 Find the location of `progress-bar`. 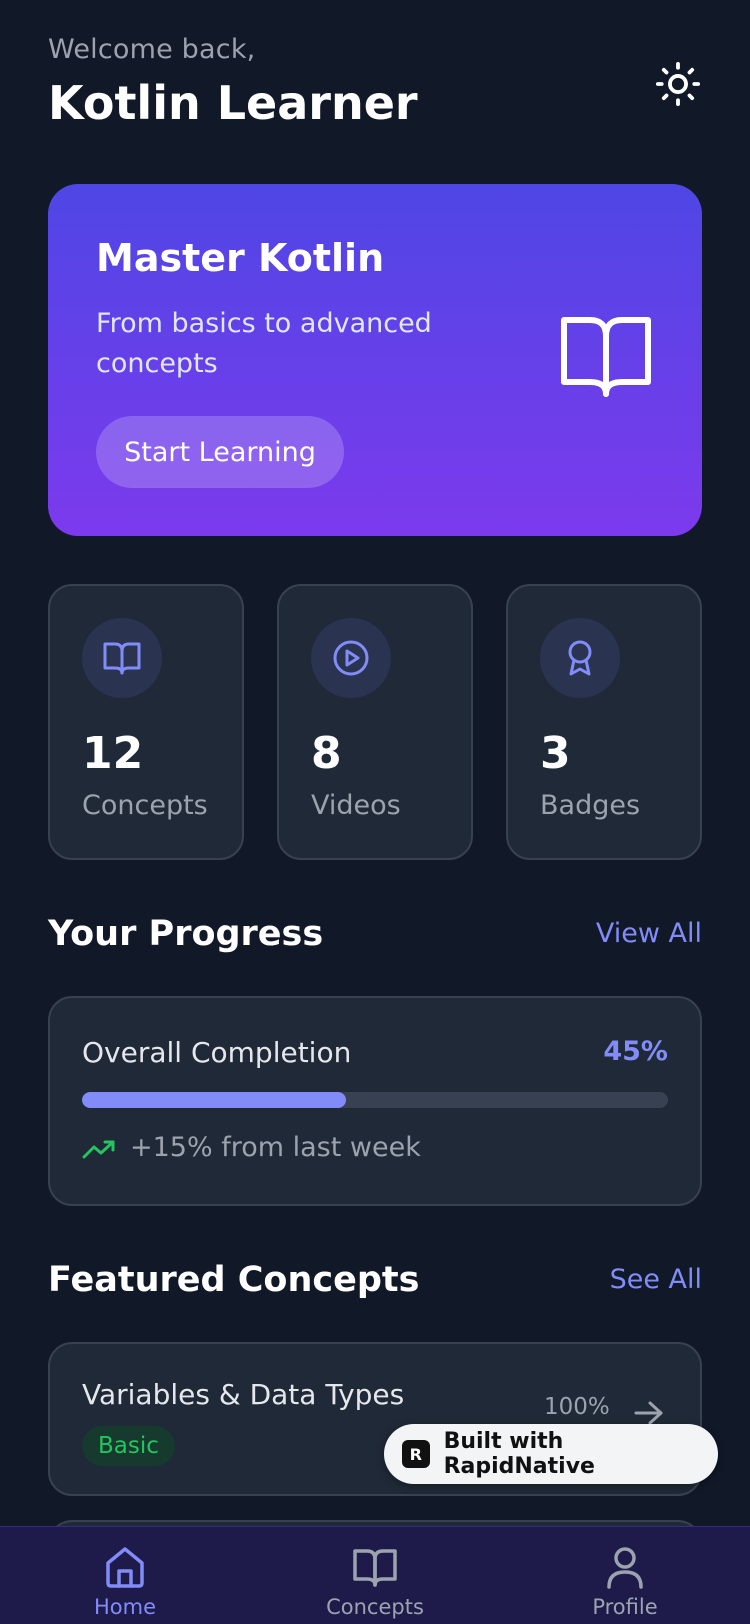

progress-bar is located at coordinates (375, 1100).